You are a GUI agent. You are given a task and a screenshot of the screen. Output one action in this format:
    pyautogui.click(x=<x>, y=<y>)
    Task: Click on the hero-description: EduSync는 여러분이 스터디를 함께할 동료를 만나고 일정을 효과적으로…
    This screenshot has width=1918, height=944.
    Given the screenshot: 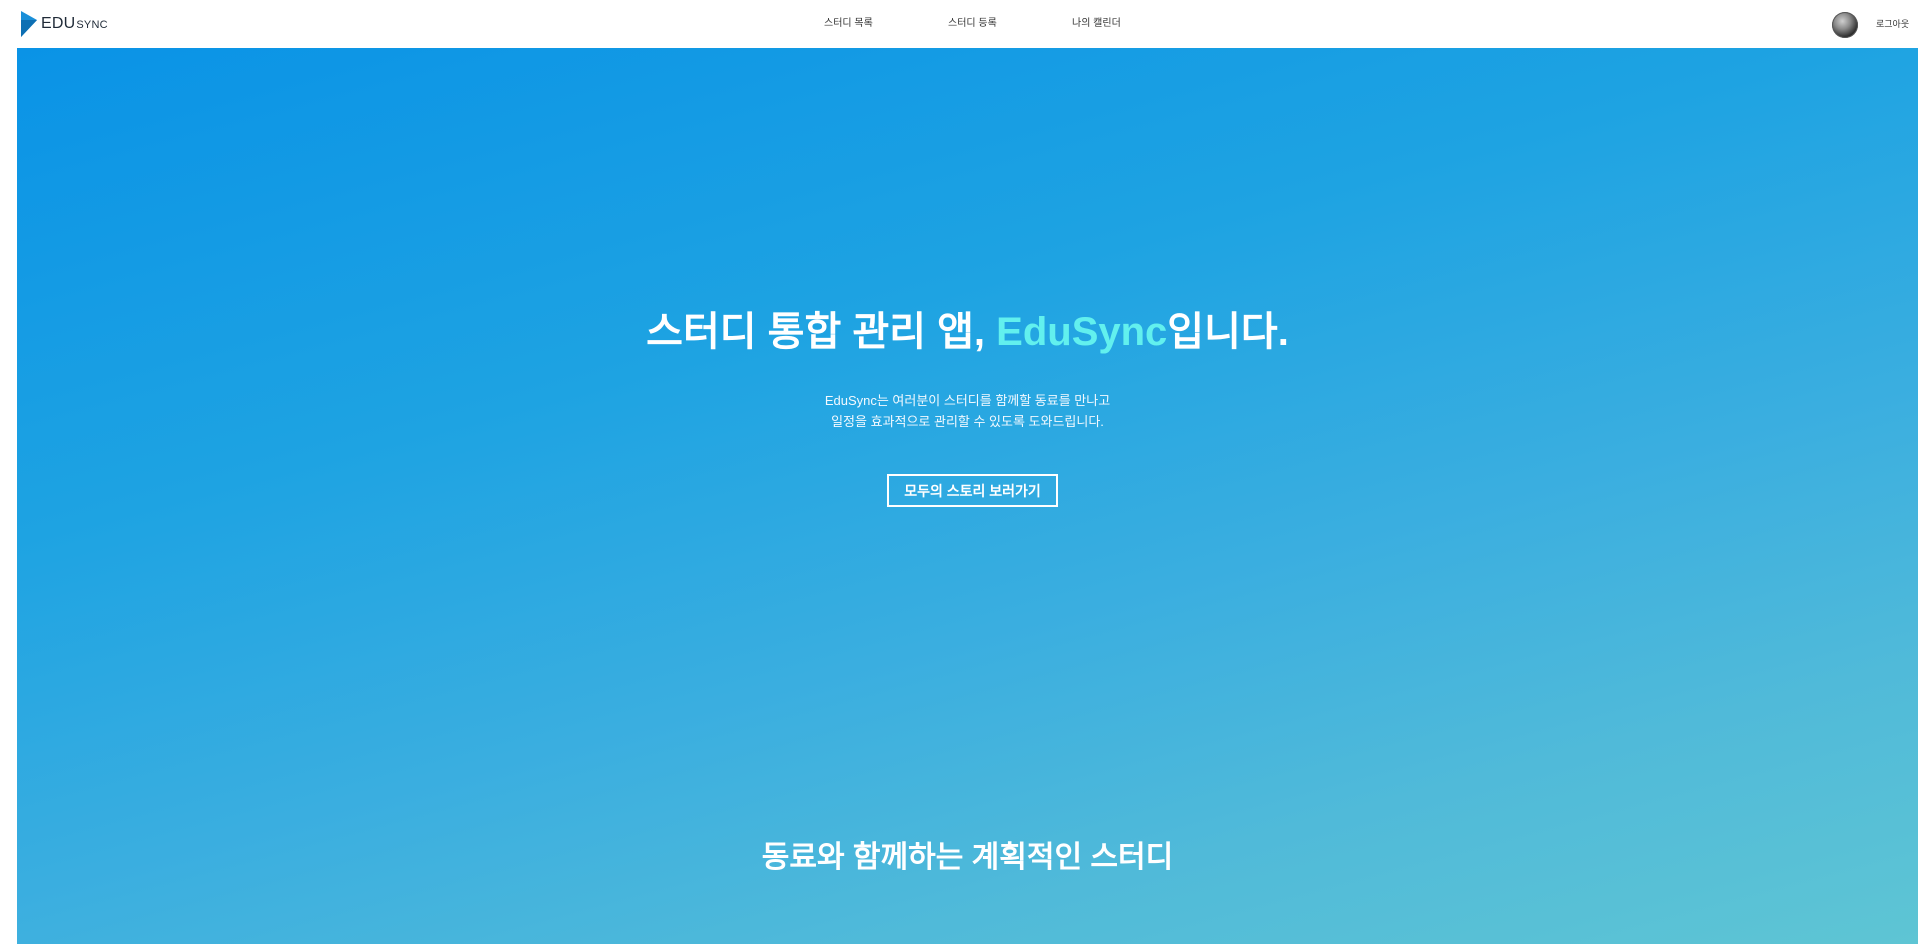 What is the action you would take?
    pyautogui.click(x=967, y=411)
    